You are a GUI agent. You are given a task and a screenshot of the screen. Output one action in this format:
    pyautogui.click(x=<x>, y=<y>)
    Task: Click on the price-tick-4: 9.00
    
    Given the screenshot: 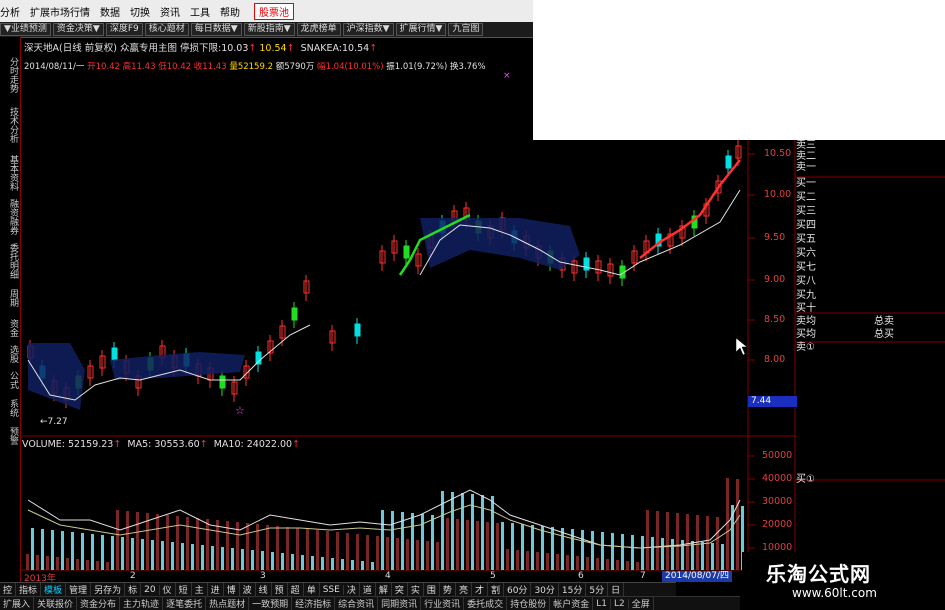 What is the action you would take?
    pyautogui.click(x=775, y=279)
    